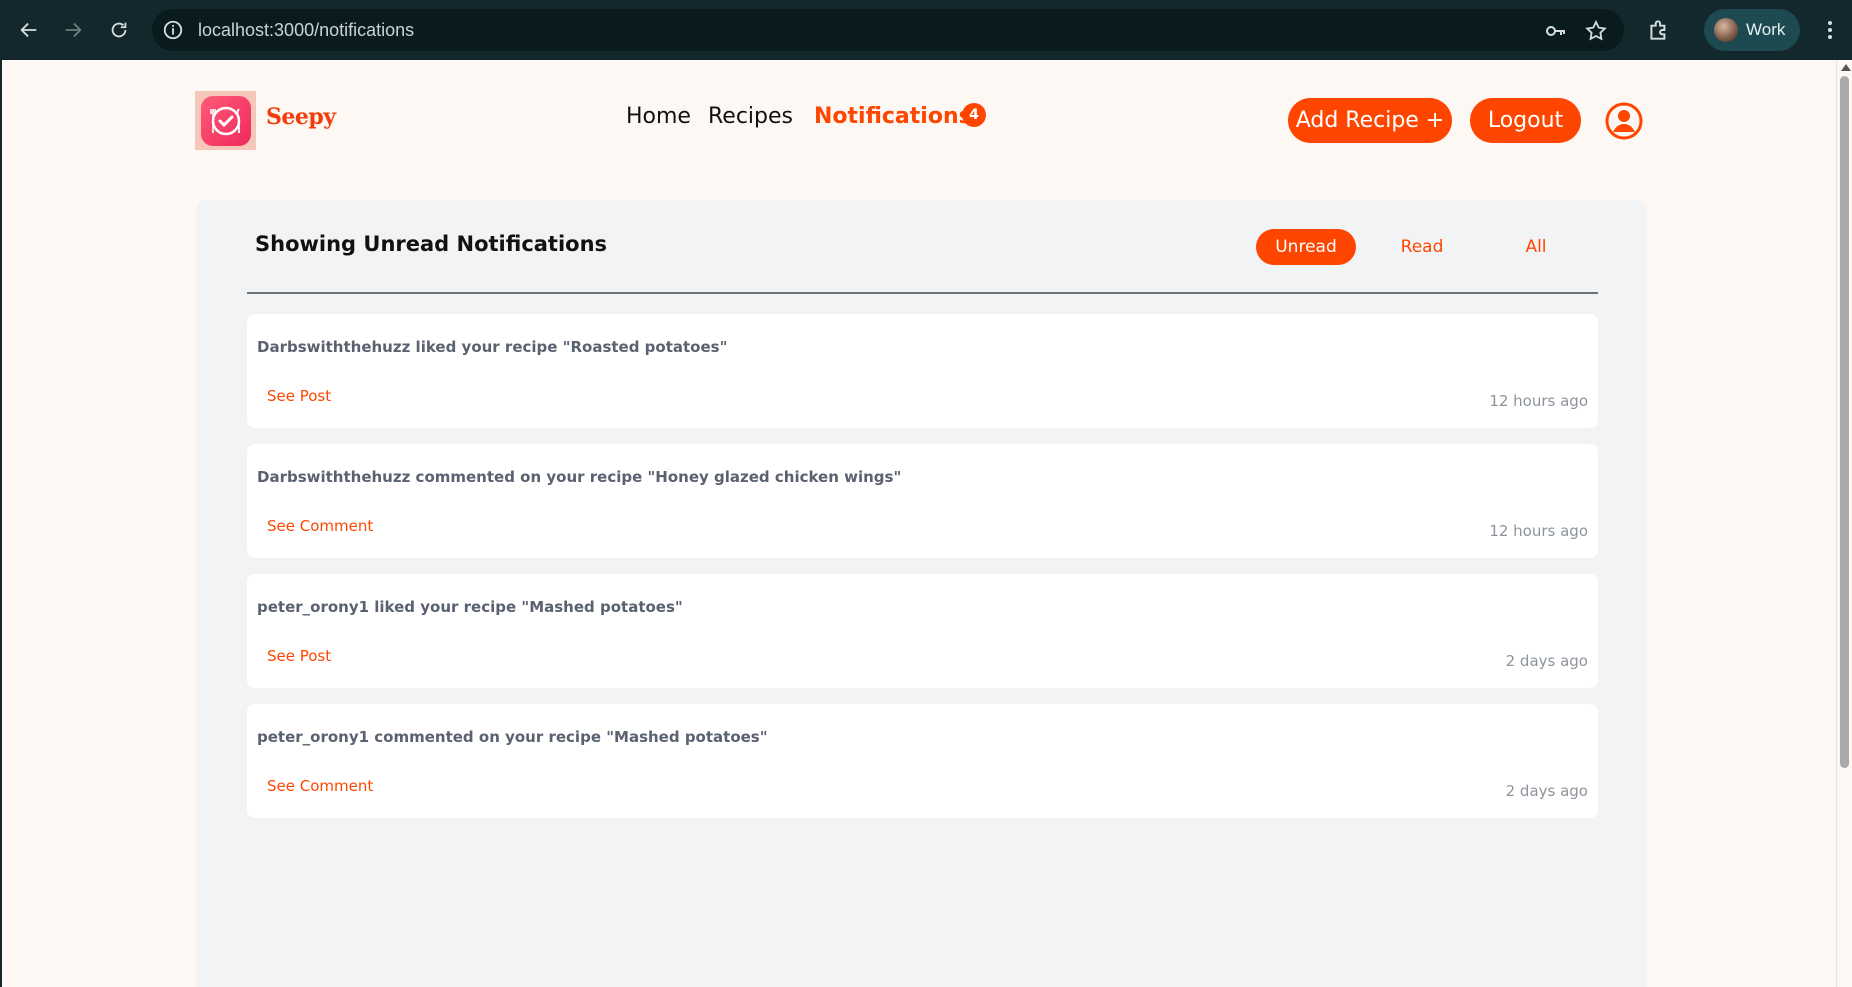 This screenshot has height=987, width=1852. I want to click on brand-name: Seepy, so click(301, 117).